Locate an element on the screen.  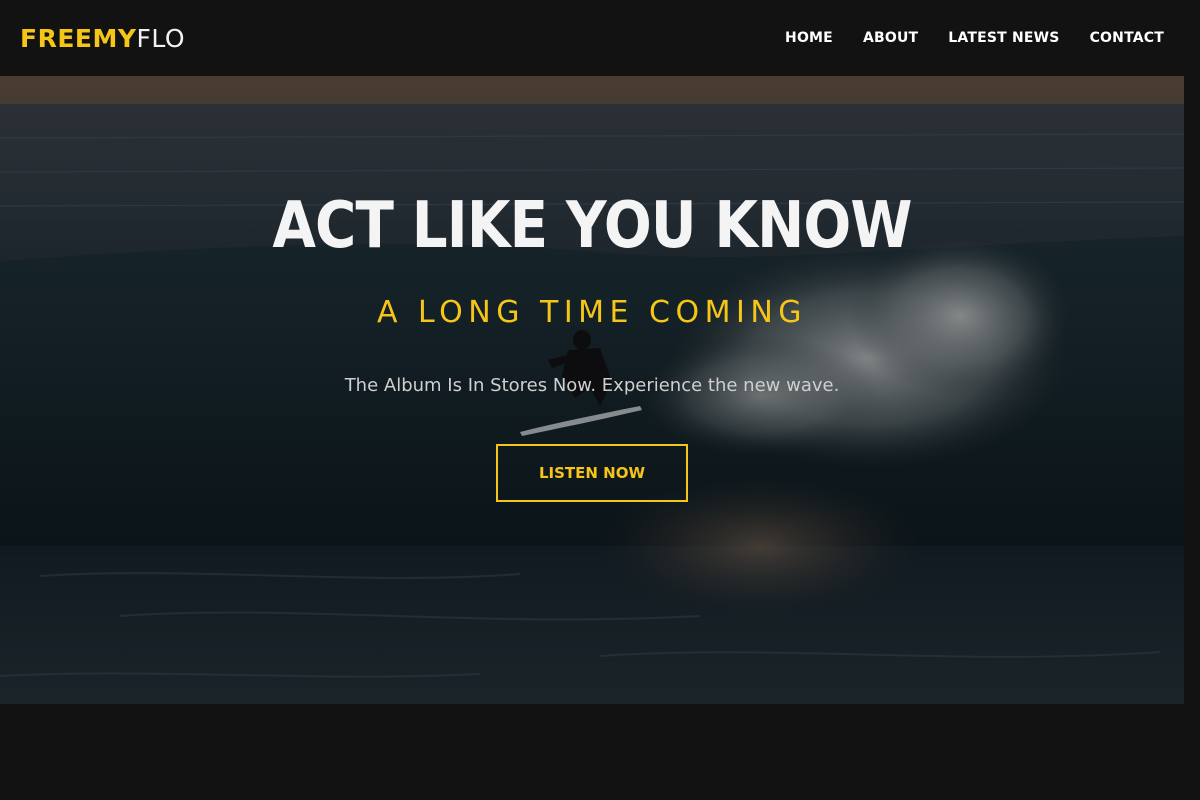
hero-subtitle: A LONG TIME COMING is located at coordinates (592, 312).